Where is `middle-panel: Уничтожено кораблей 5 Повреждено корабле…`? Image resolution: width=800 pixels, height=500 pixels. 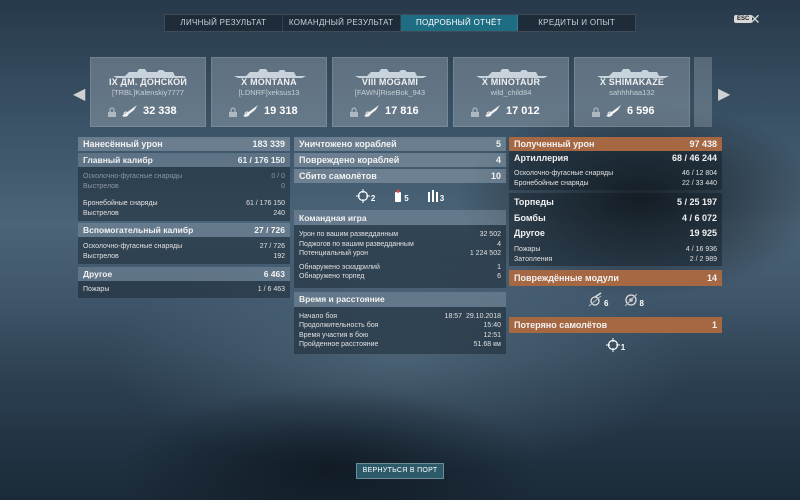
middle-panel: Уничтожено кораблей 5 Повреждено корабле… is located at coordinates (400, 245).